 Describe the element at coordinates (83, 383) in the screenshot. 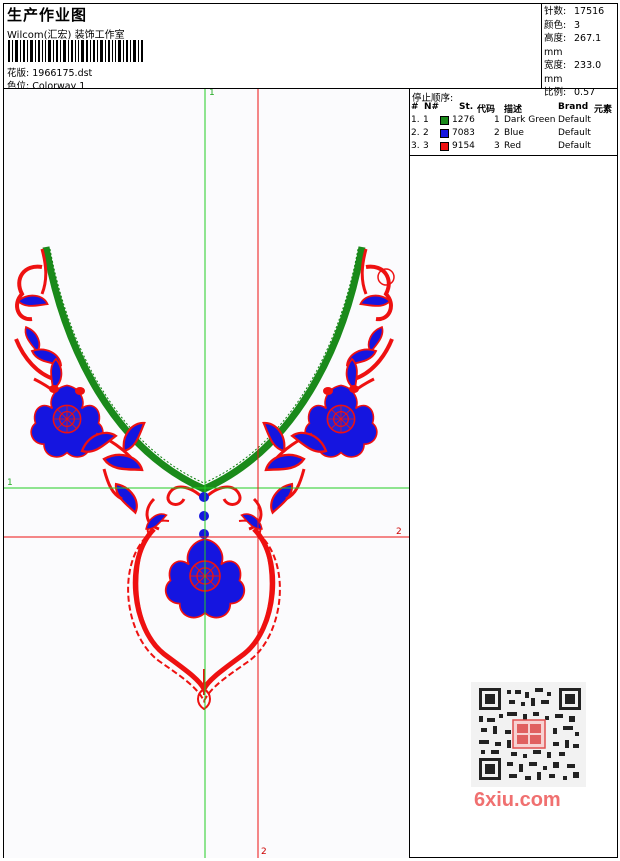

I see `left-motifs` at that location.